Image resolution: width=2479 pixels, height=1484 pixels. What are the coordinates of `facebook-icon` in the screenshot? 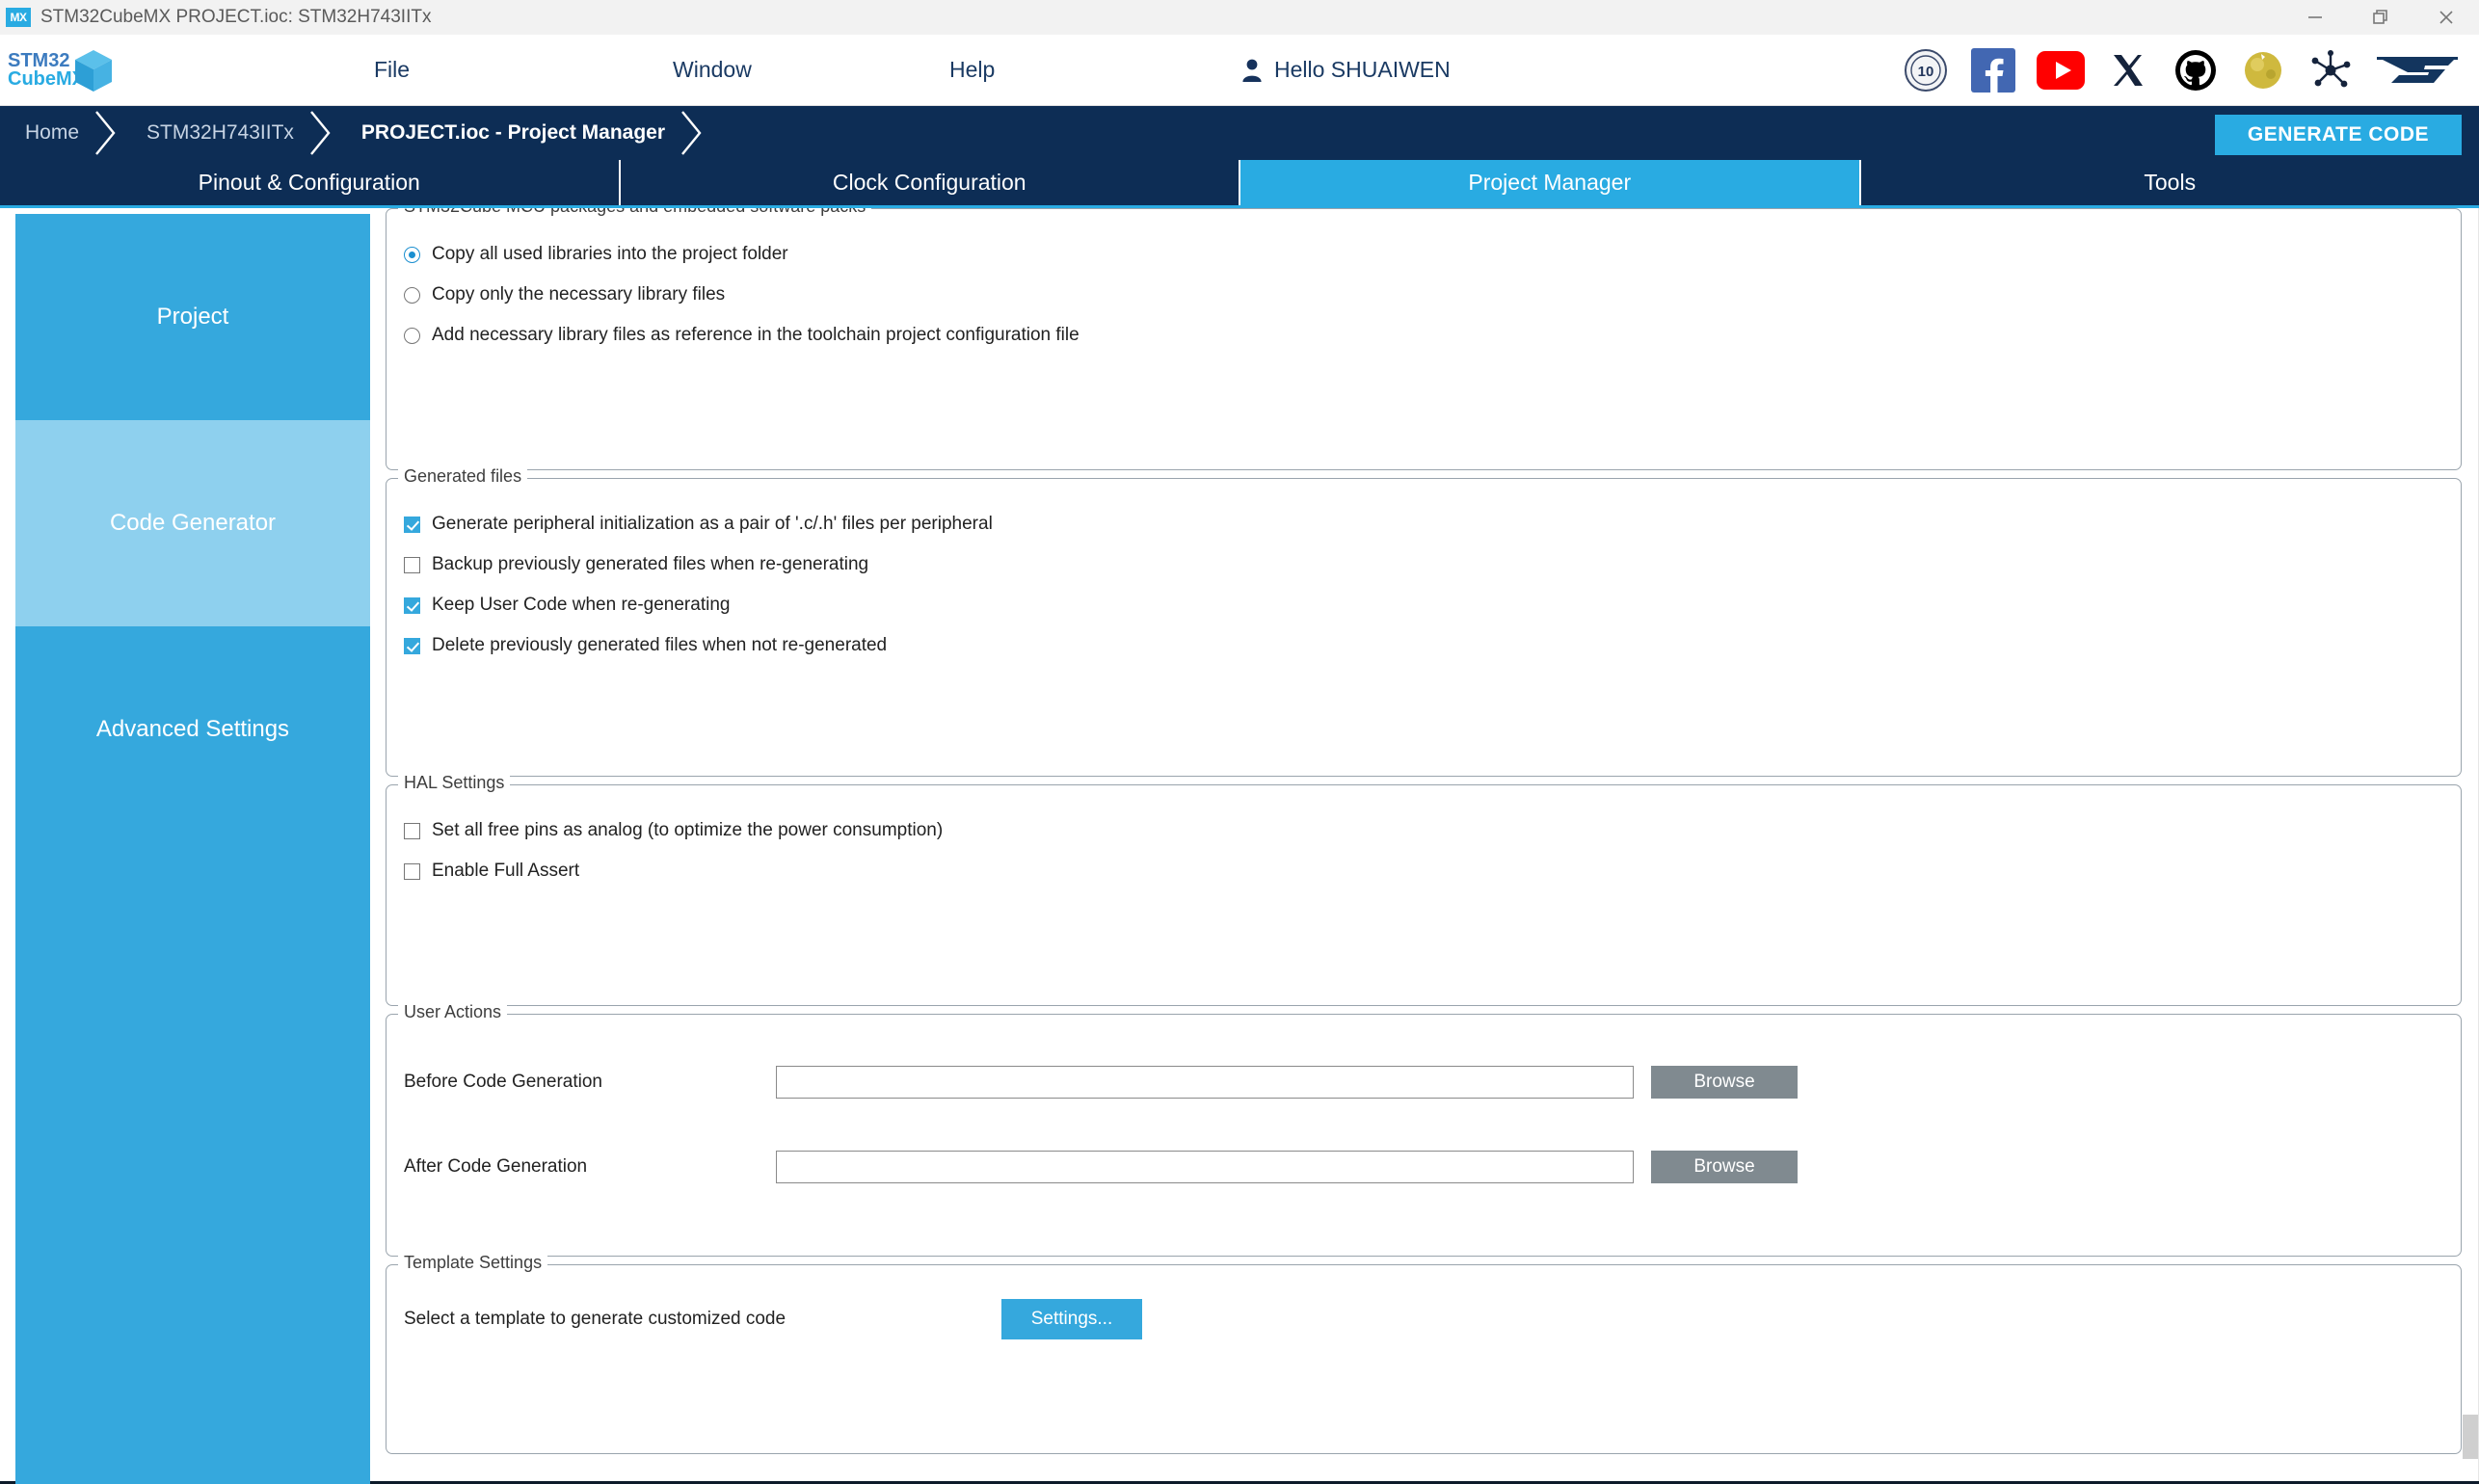 It's located at (1993, 70).